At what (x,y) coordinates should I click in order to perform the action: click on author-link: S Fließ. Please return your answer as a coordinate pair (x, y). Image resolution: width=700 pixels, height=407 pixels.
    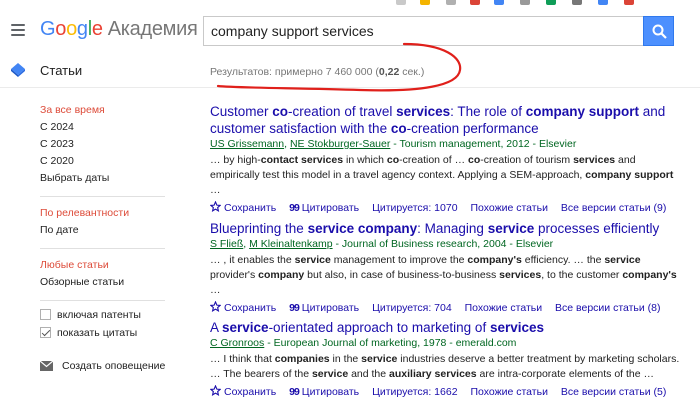
    Looking at the image, I should click on (226, 244).